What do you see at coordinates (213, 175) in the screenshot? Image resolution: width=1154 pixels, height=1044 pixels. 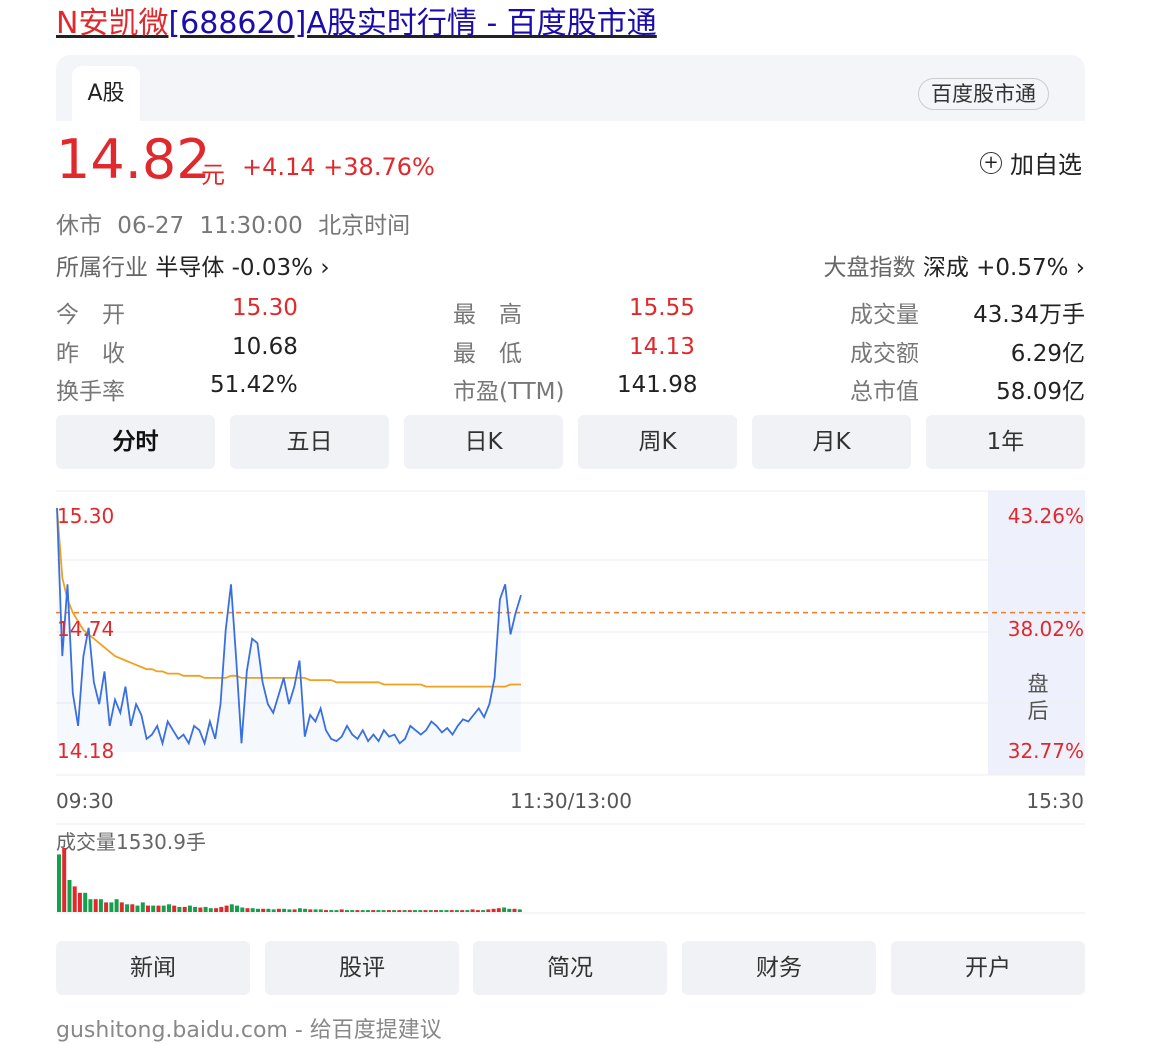 I see `price-unit: 元` at bounding box center [213, 175].